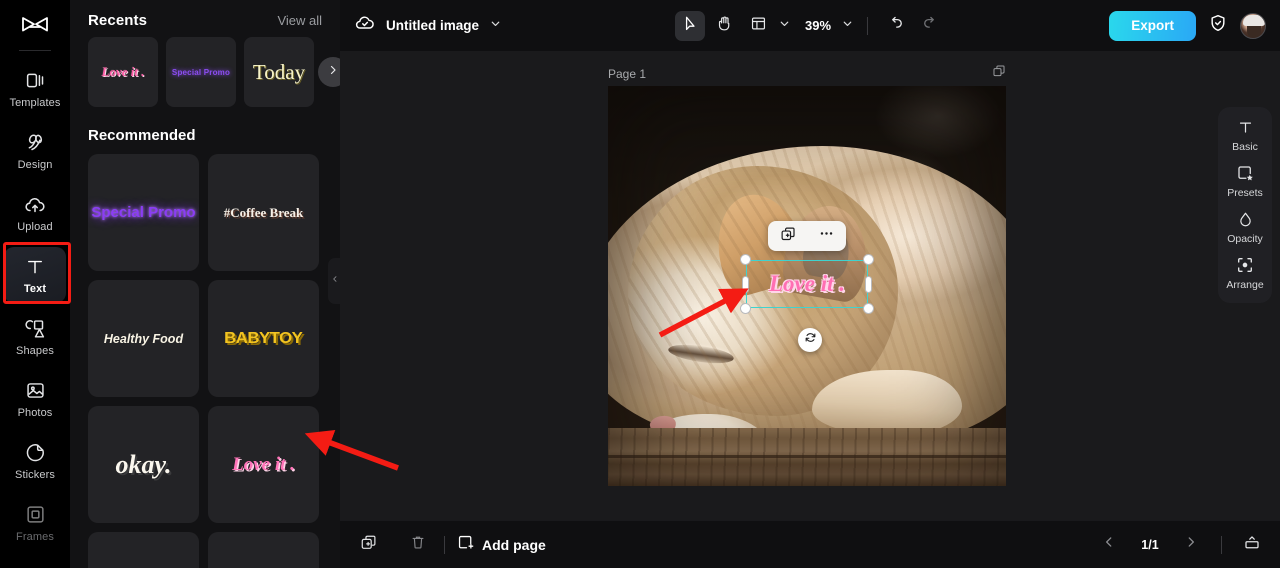 This screenshot has height=568, width=1280. I want to click on text-element-selection: Love it ., so click(807, 284).